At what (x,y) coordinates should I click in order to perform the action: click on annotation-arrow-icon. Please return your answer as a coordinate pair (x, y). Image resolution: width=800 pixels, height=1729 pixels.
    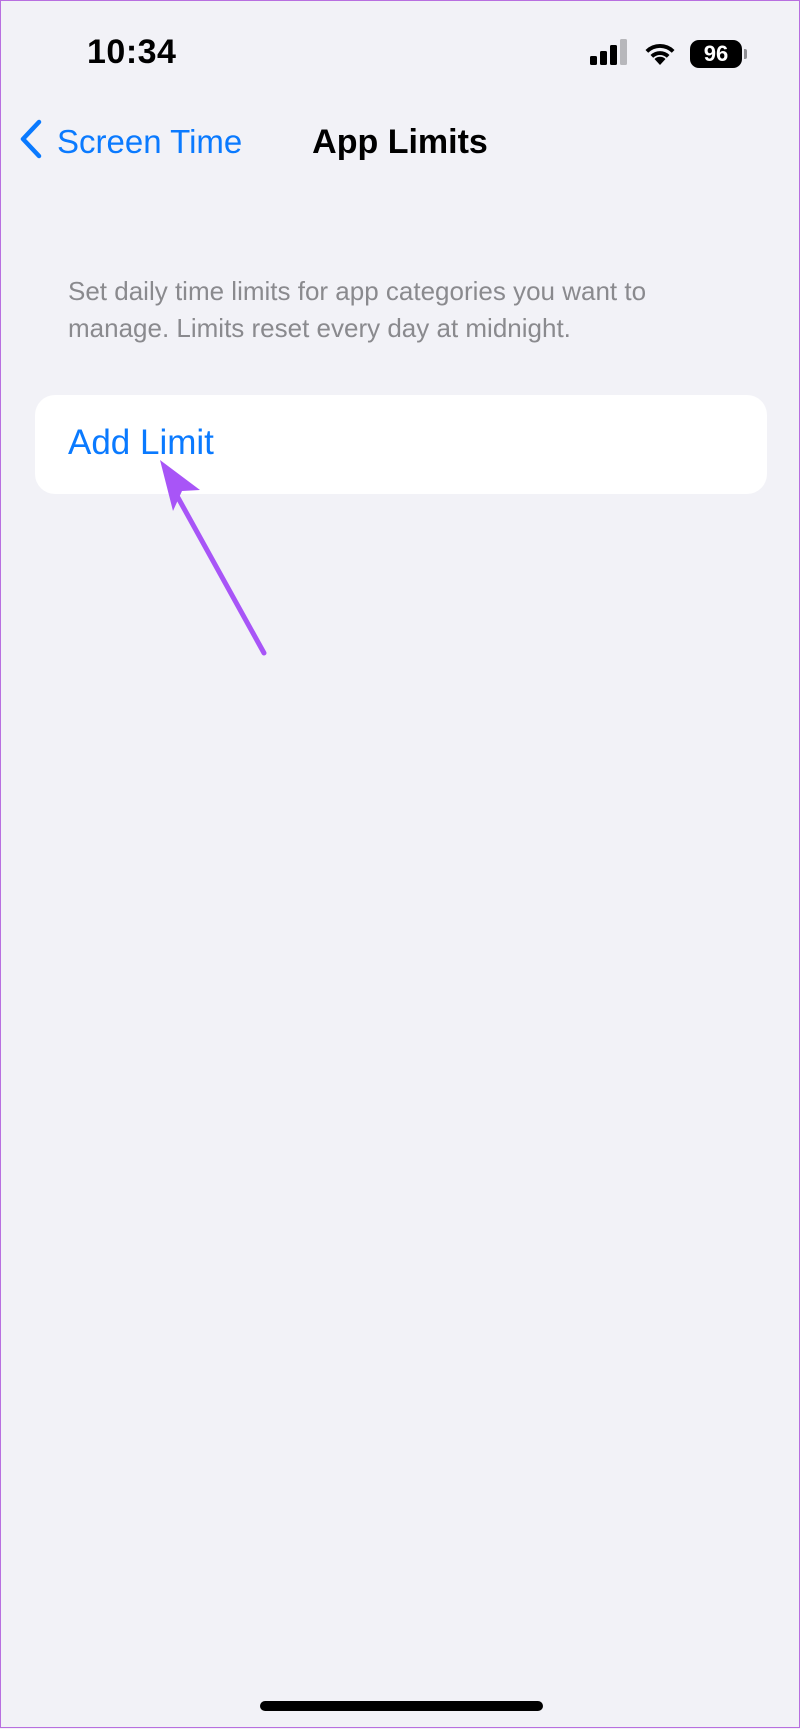
    Looking at the image, I should click on (213, 558).